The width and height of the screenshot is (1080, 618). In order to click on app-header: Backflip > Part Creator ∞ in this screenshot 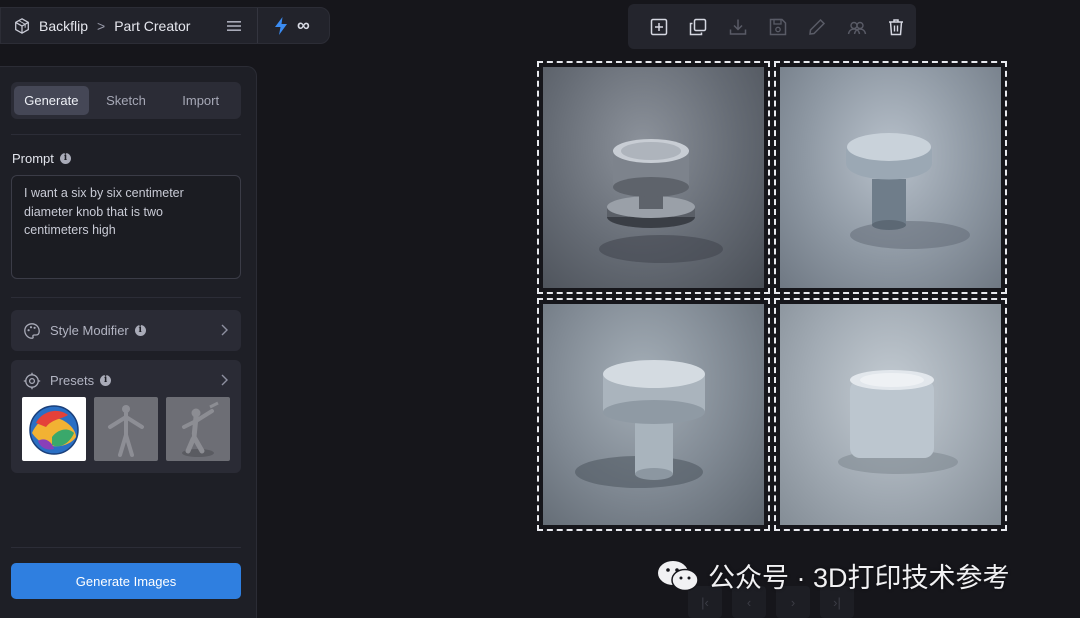, I will do `click(165, 25)`.